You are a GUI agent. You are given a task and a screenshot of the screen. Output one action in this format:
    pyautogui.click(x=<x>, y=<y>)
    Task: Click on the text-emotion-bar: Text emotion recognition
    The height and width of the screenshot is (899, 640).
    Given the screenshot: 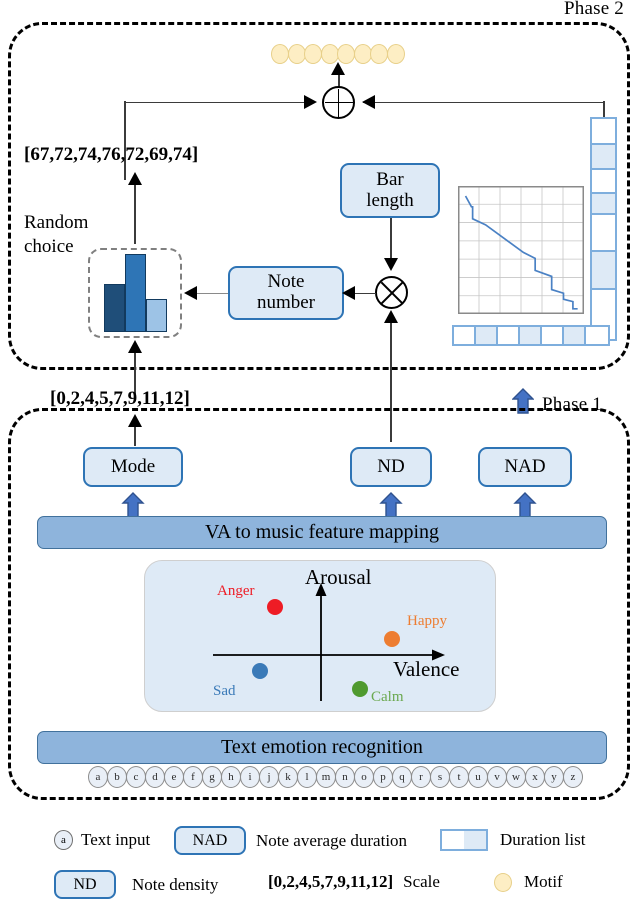 What is the action you would take?
    pyautogui.click(x=322, y=747)
    